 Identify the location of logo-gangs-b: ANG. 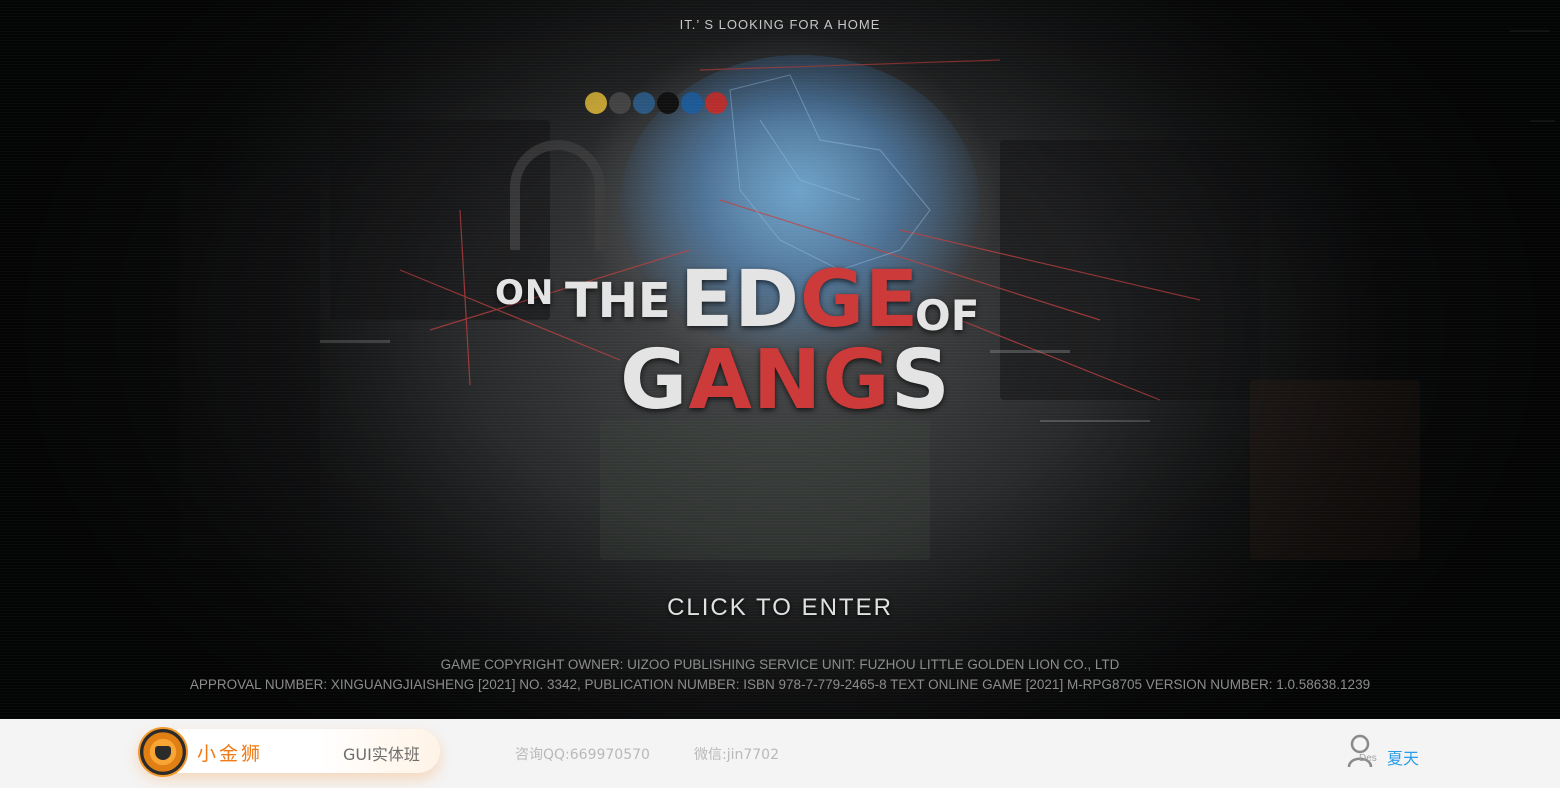
(789, 380).